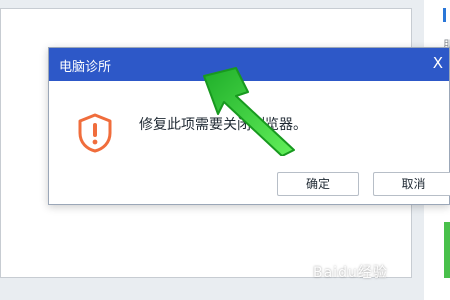 The width and height of the screenshot is (450, 300). What do you see at coordinates (85, 67) in the screenshot?
I see `dialog-title: 电脑诊所` at bounding box center [85, 67].